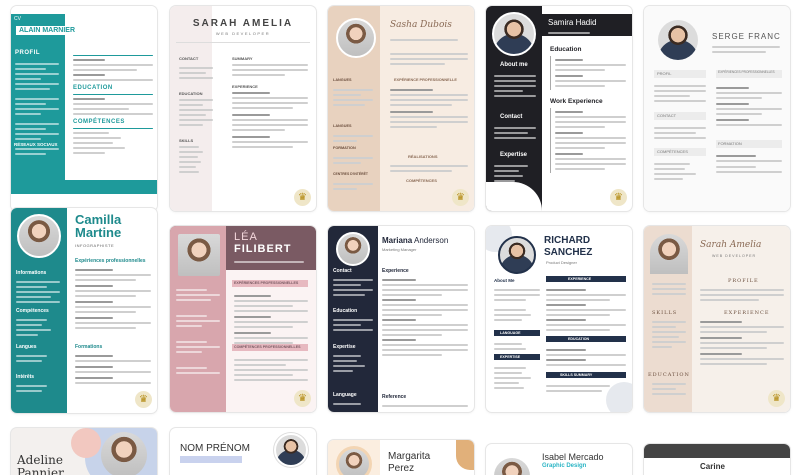 The image size is (800, 475). Describe the element at coordinates (401, 468) in the screenshot. I see `last-name: Perez` at that location.